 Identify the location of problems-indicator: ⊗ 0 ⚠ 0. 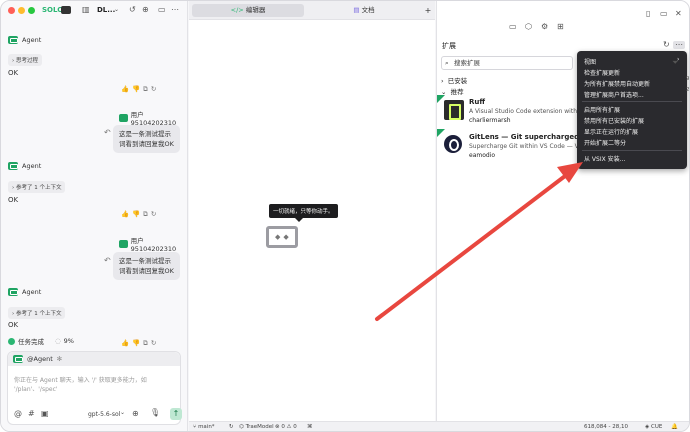
(286, 427).